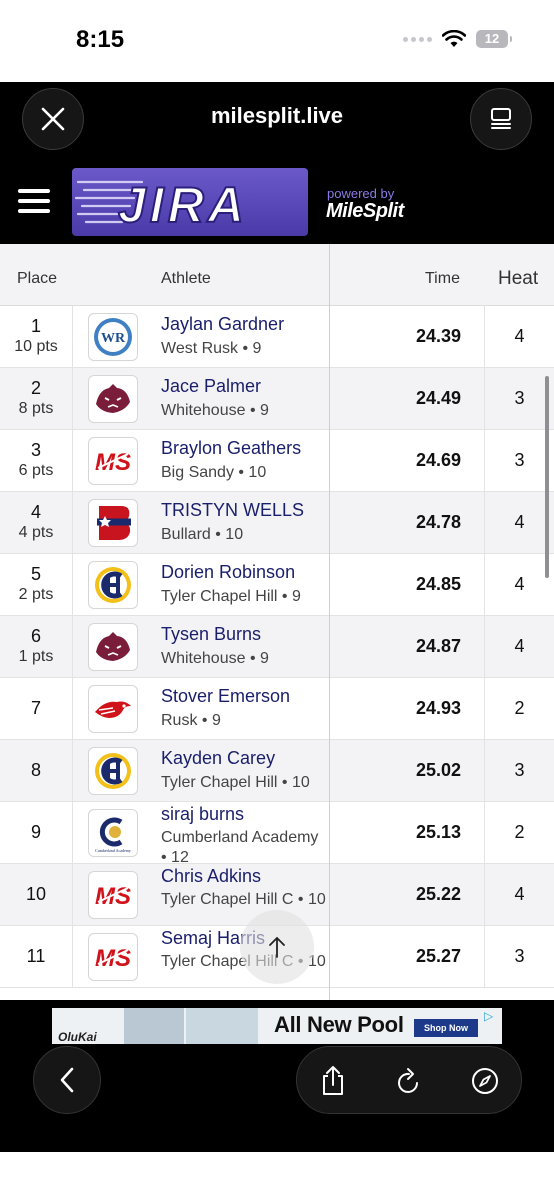 The height and width of the screenshot is (1200, 554). Describe the element at coordinates (231, 448) in the screenshot. I see `athlete-name-link: Braylon Geathers` at that location.